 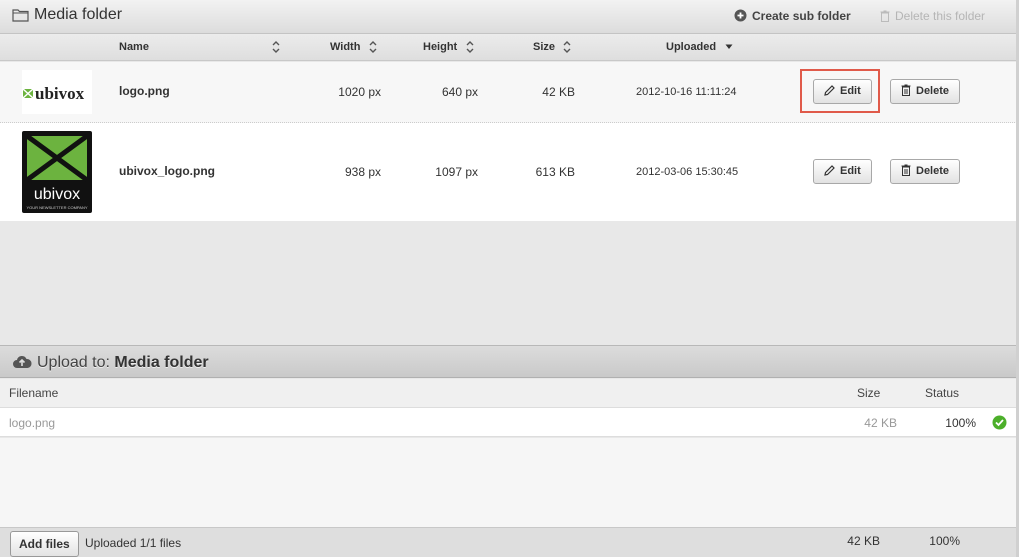 I want to click on upload-title: Upload to: Media folder, so click(x=123, y=363).